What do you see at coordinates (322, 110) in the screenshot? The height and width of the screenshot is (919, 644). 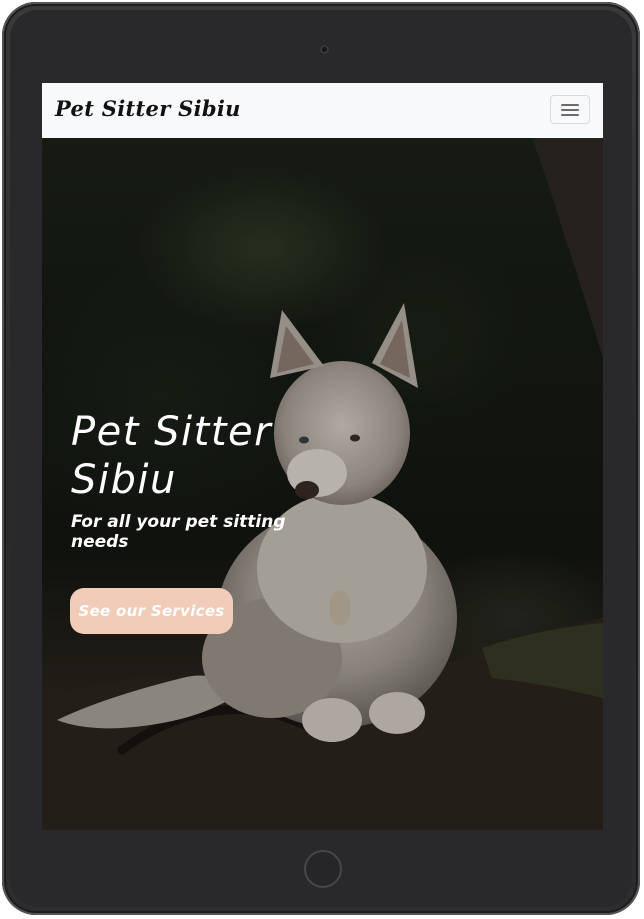 I see `navbar: Pet Sitter Sibiu` at bounding box center [322, 110].